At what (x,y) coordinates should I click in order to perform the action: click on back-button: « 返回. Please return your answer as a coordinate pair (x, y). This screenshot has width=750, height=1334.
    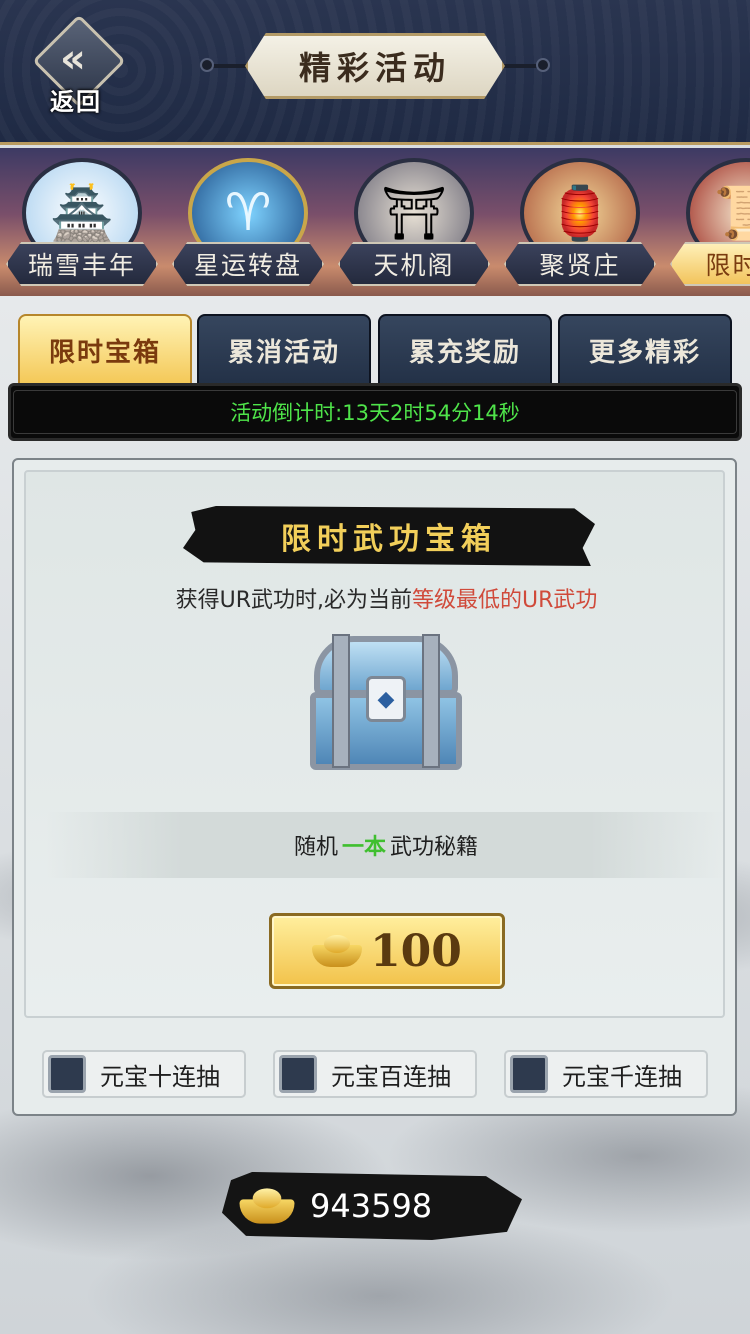
    Looking at the image, I should click on (82, 65).